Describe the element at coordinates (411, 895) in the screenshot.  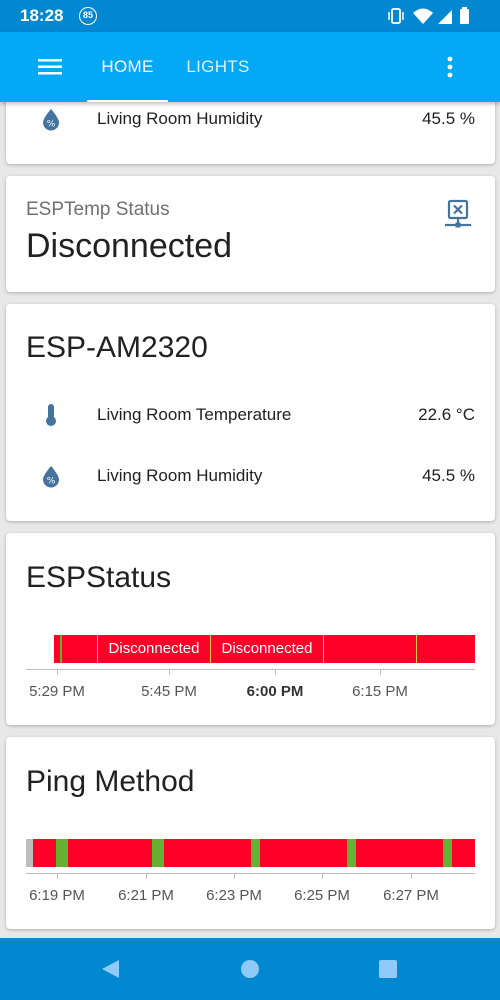
I see `axis-tick-label: 6:27 PM` at that location.